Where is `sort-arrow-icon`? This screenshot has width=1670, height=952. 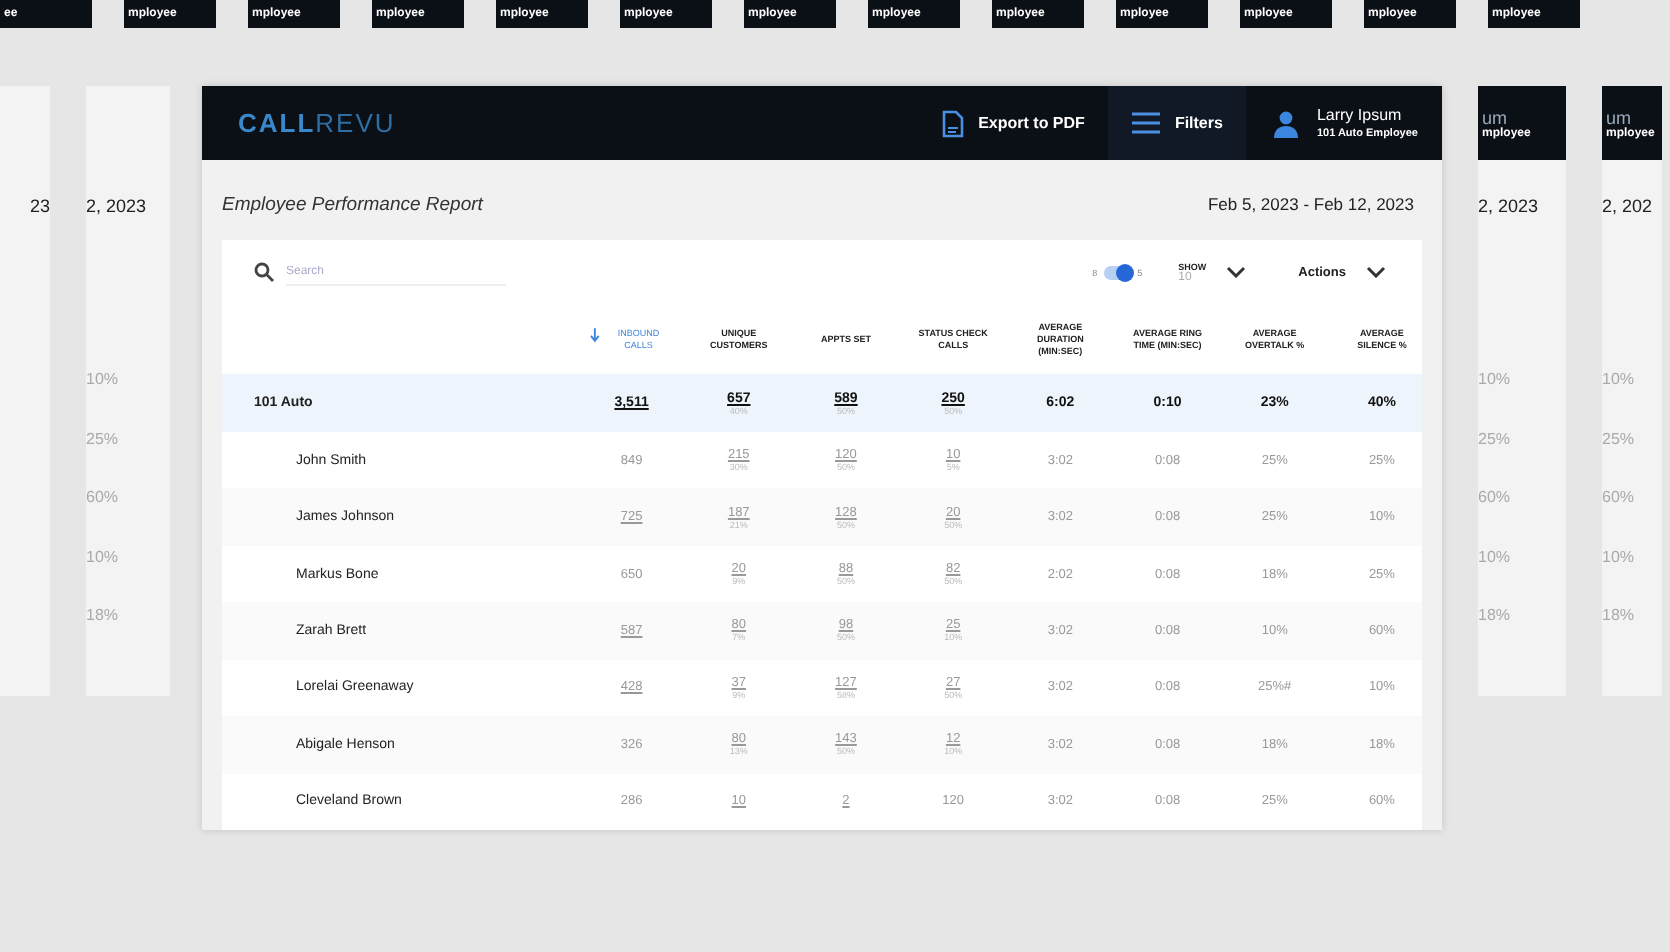 sort-arrow-icon is located at coordinates (594, 335).